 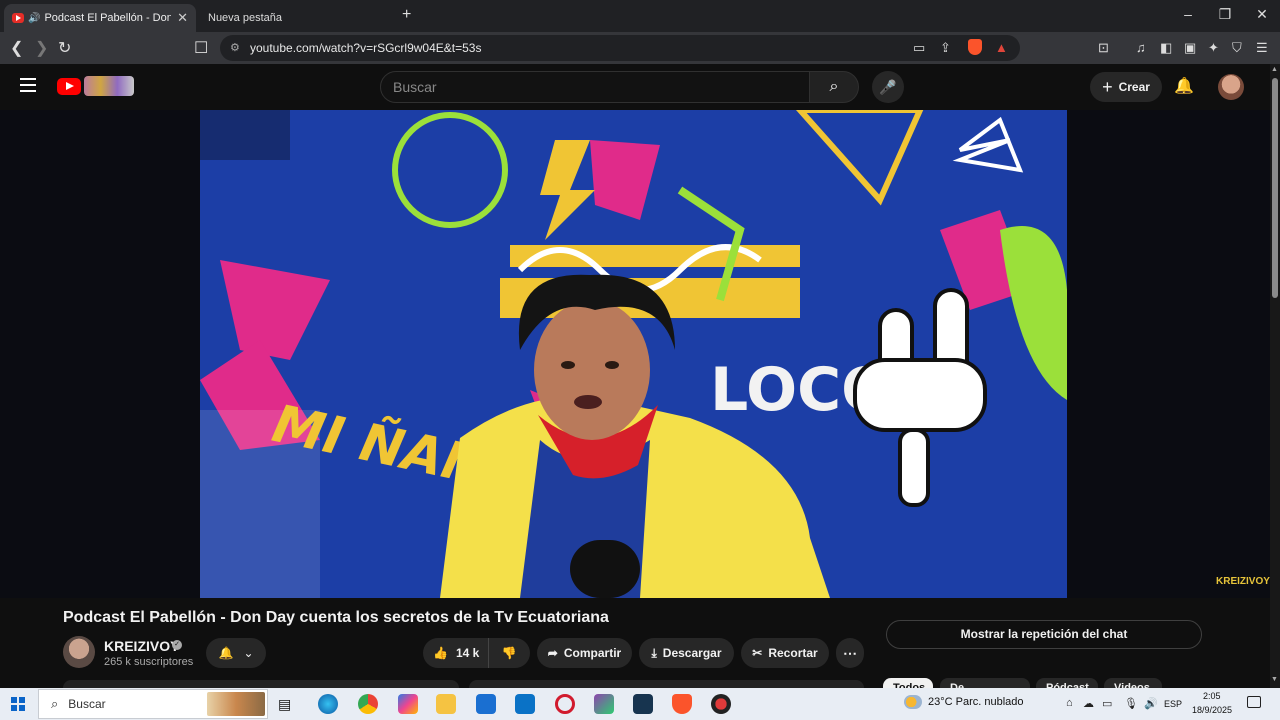 I want to click on channel-watermark: KREIZIVOY, so click(x=1243, y=581).